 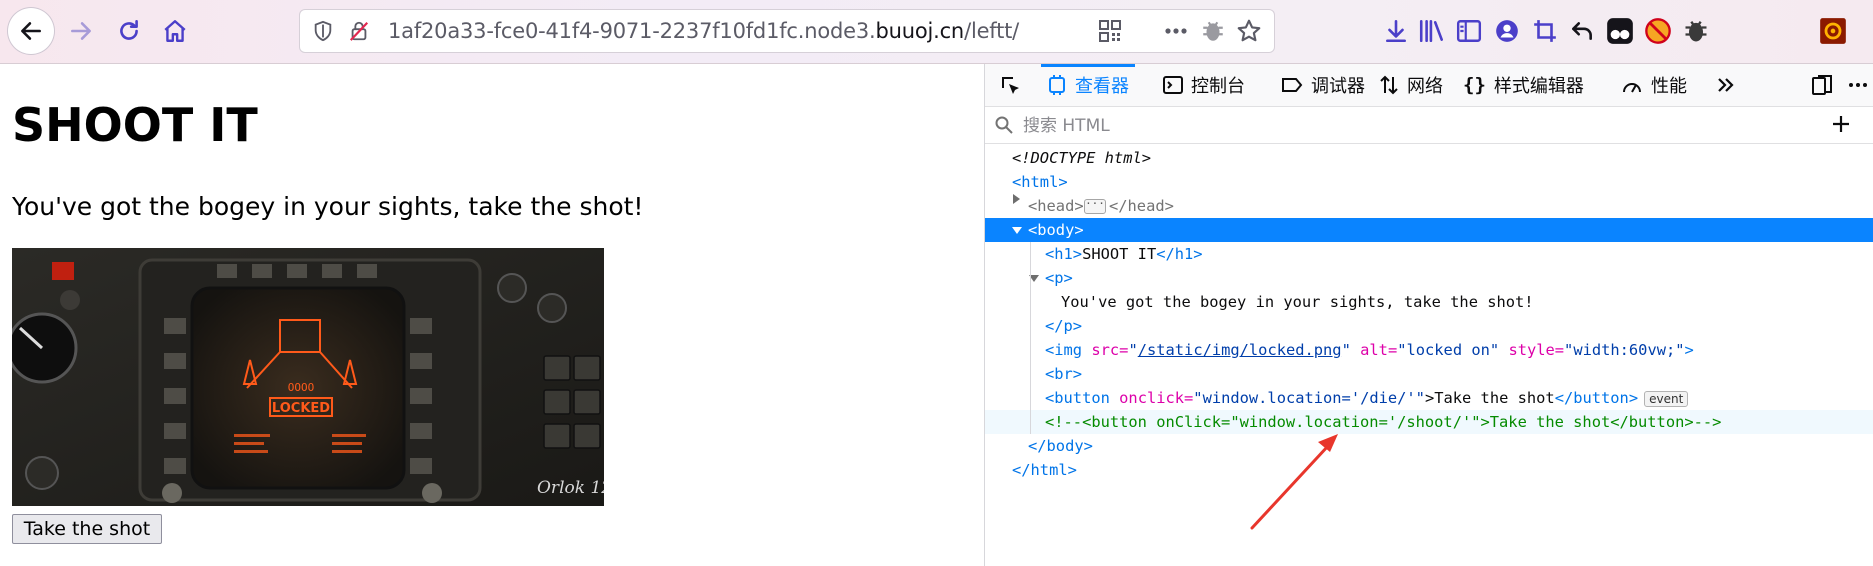 What do you see at coordinates (1726, 85) in the screenshot?
I see `more-tabs-chevron-icon` at bounding box center [1726, 85].